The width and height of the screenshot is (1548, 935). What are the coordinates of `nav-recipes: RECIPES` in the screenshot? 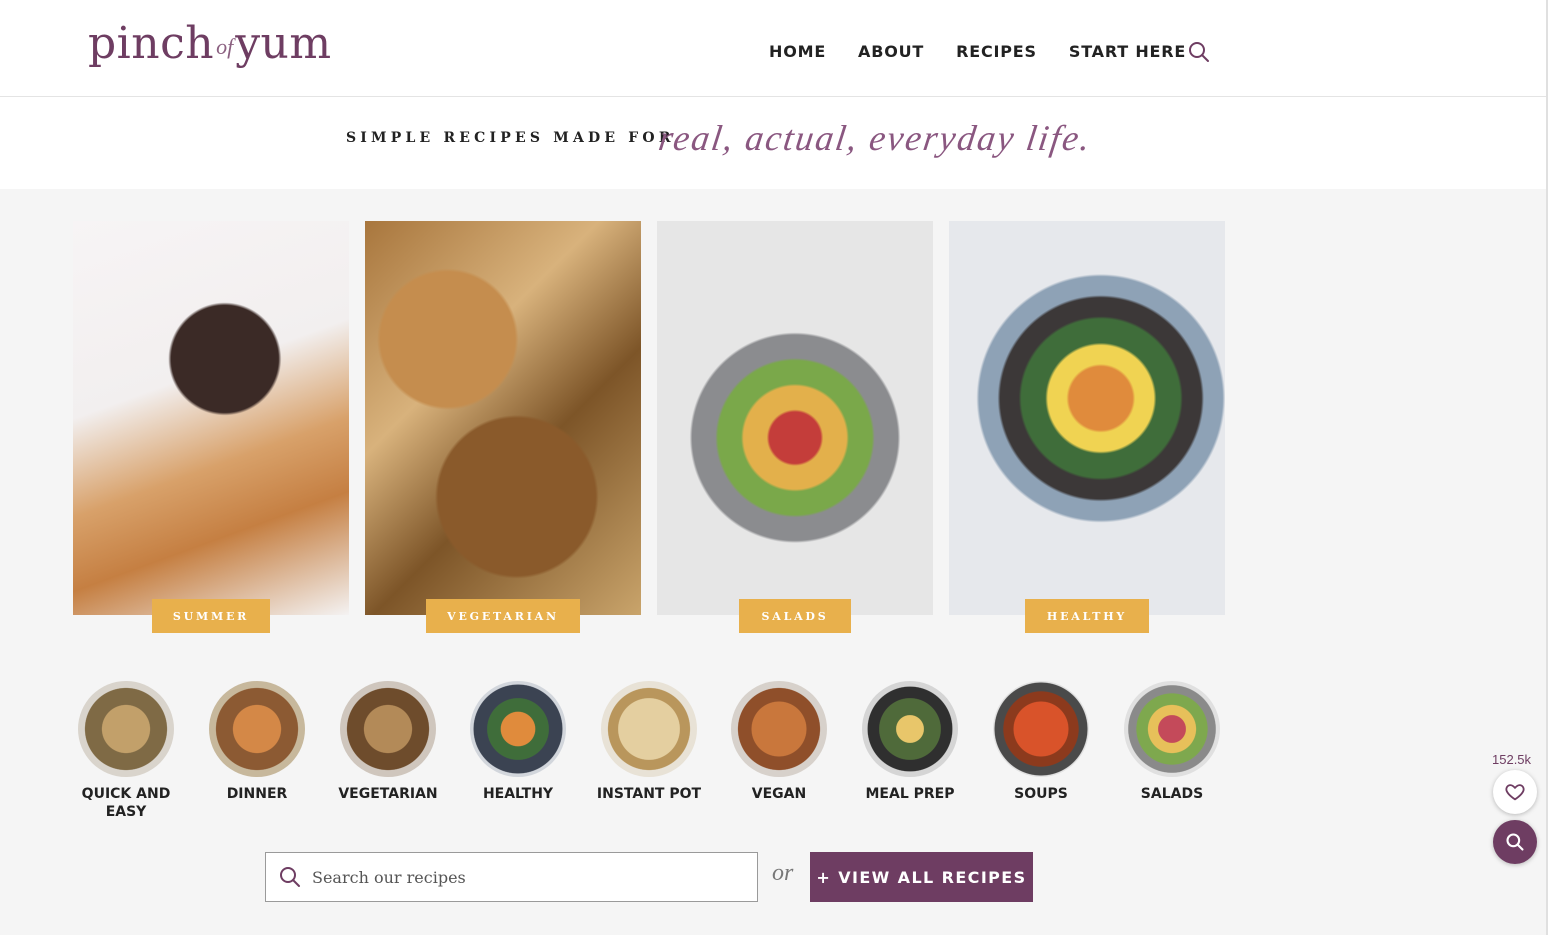 It's located at (996, 51).